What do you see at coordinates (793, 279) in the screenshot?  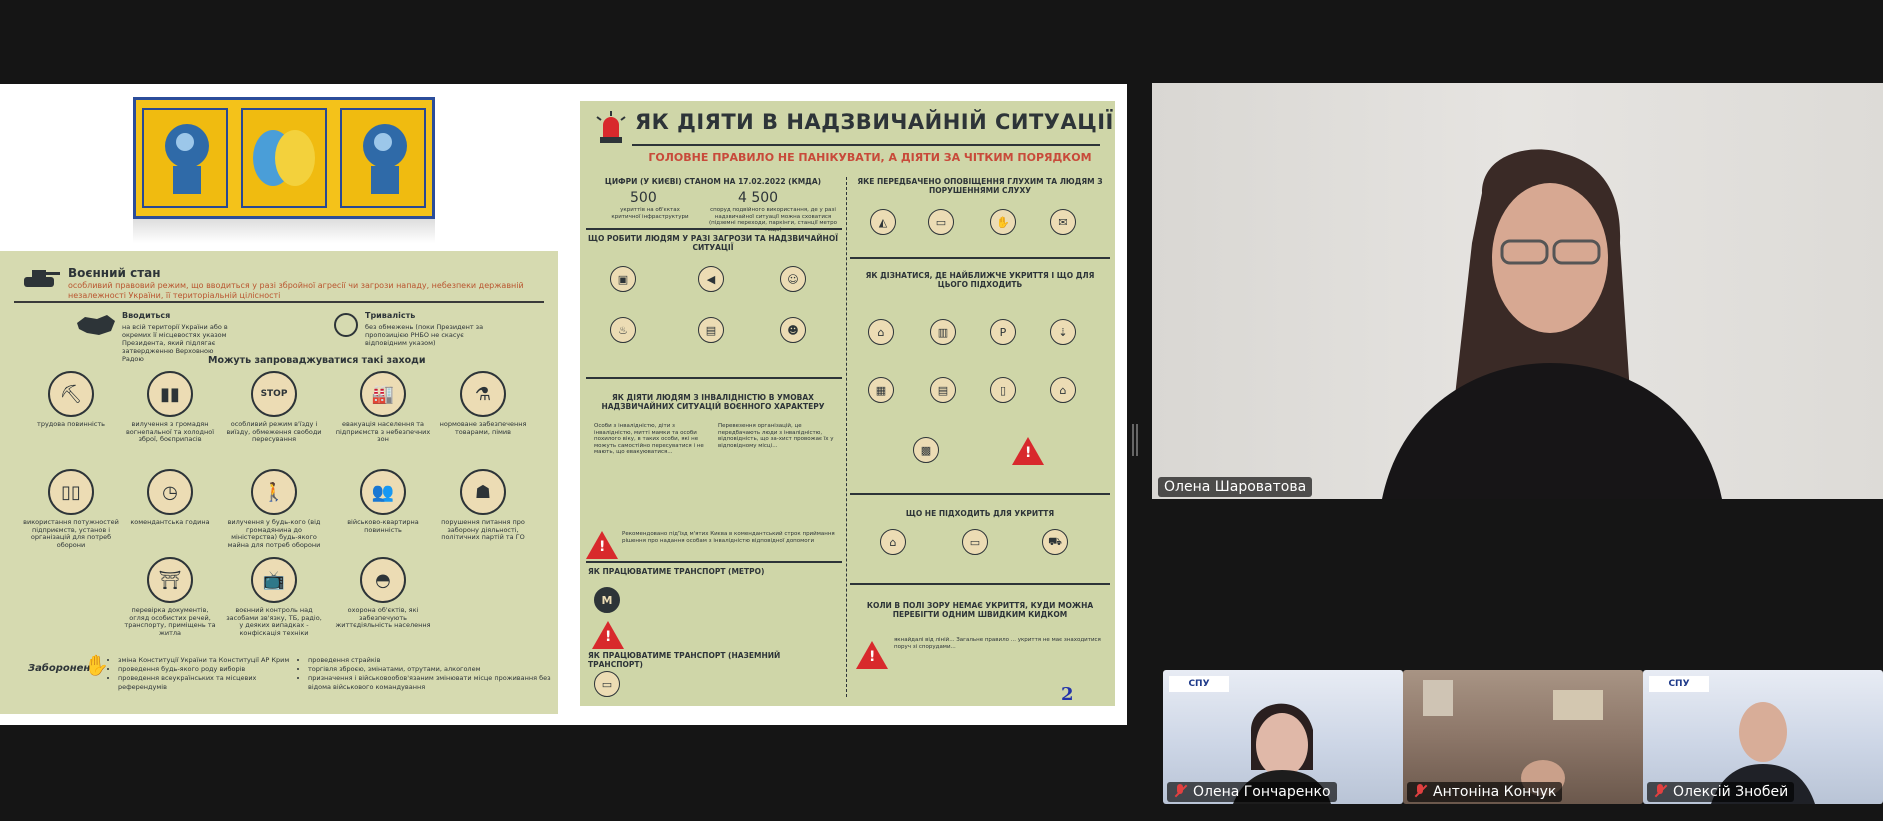 I see `person-icon: ☺` at bounding box center [793, 279].